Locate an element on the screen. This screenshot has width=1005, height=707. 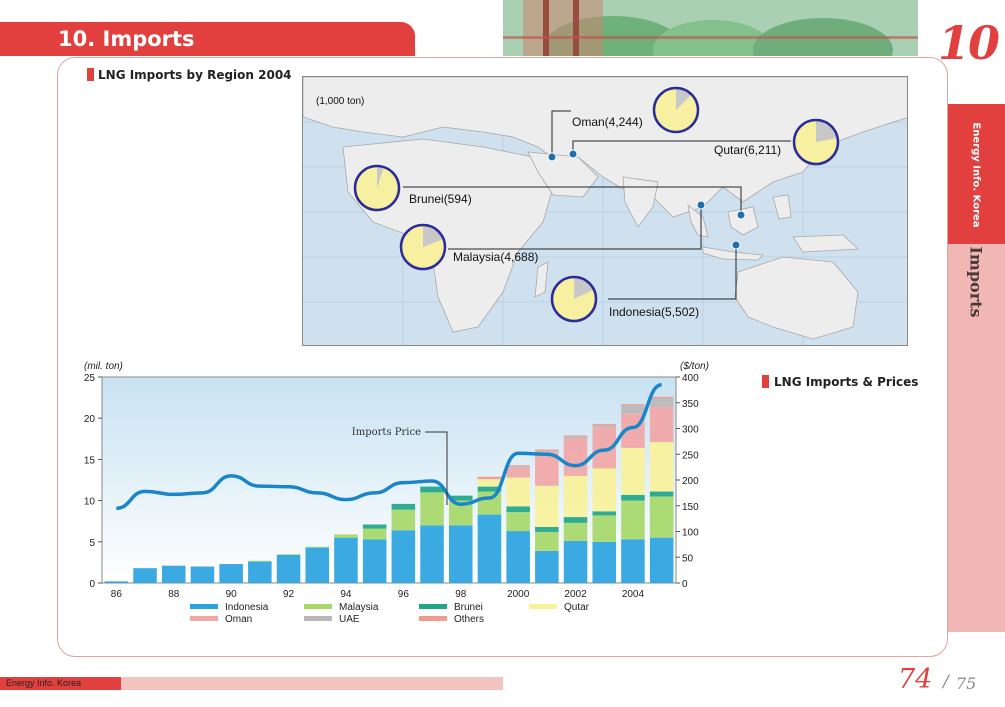
bar-uae-2002 is located at coordinates (575, 438).